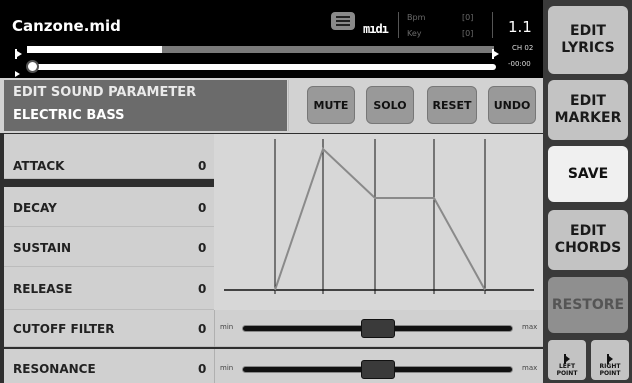 The width and height of the screenshot is (632, 383). I want to click on key-label: Key, so click(414, 33).